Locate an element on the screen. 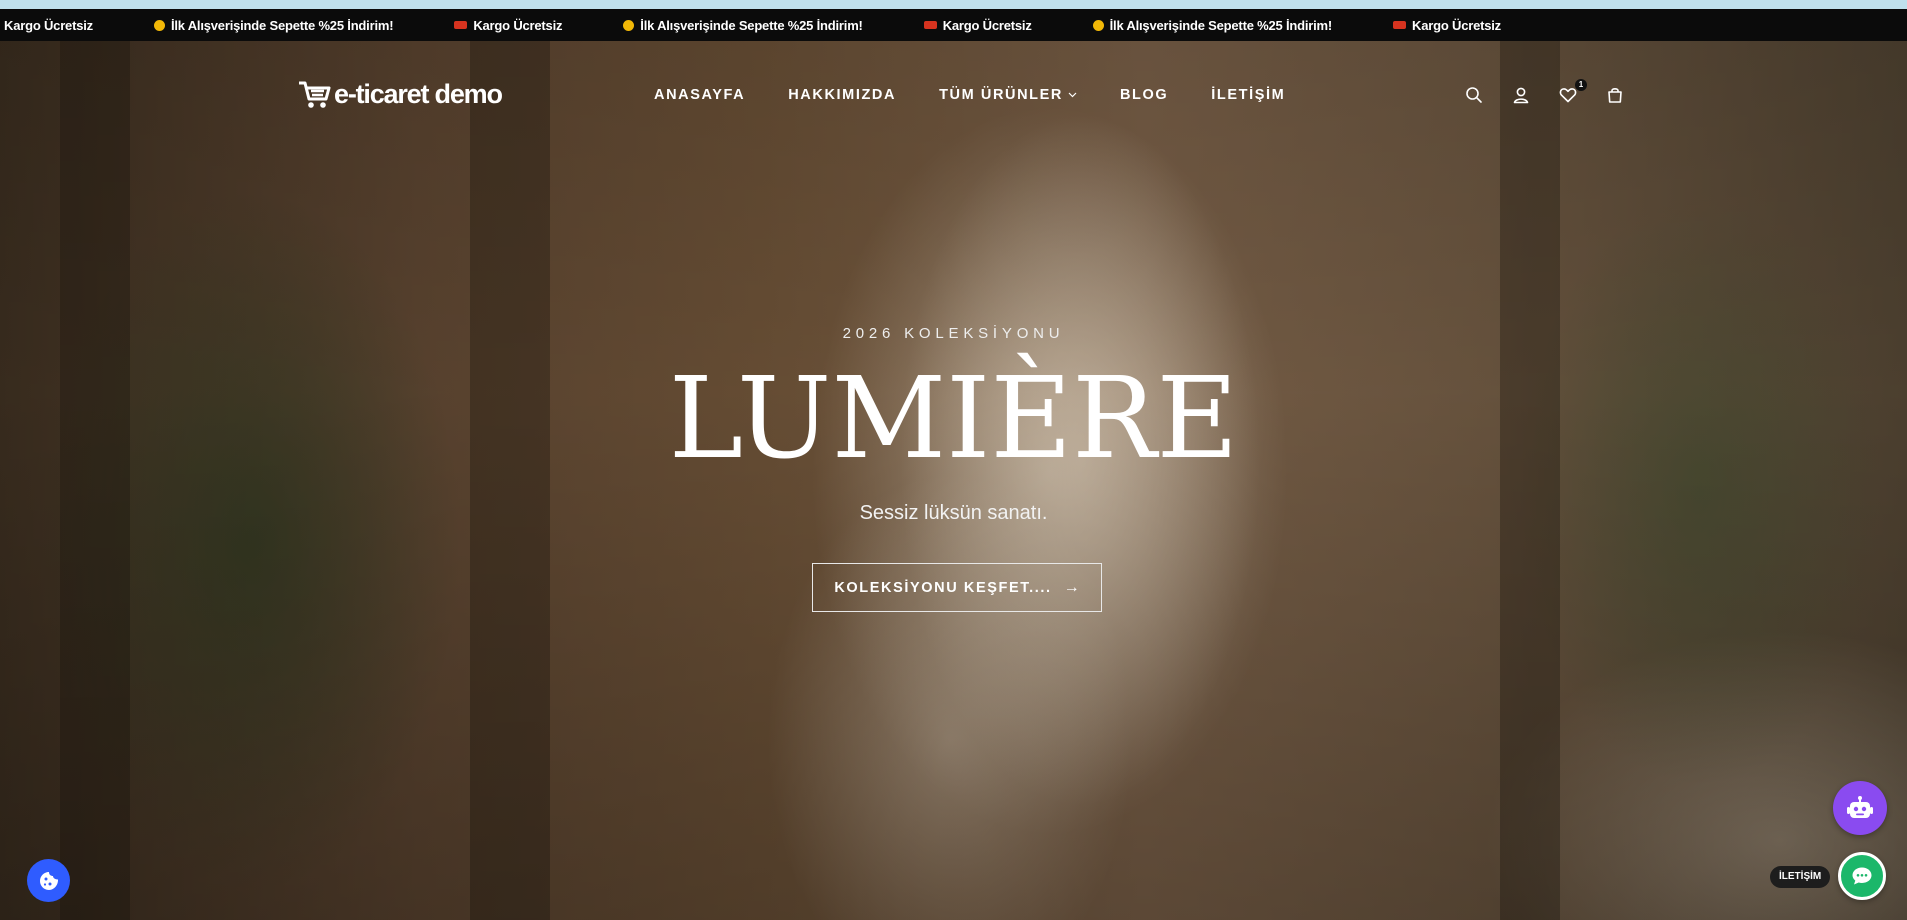  shopping-bag-icon is located at coordinates (1615, 95).